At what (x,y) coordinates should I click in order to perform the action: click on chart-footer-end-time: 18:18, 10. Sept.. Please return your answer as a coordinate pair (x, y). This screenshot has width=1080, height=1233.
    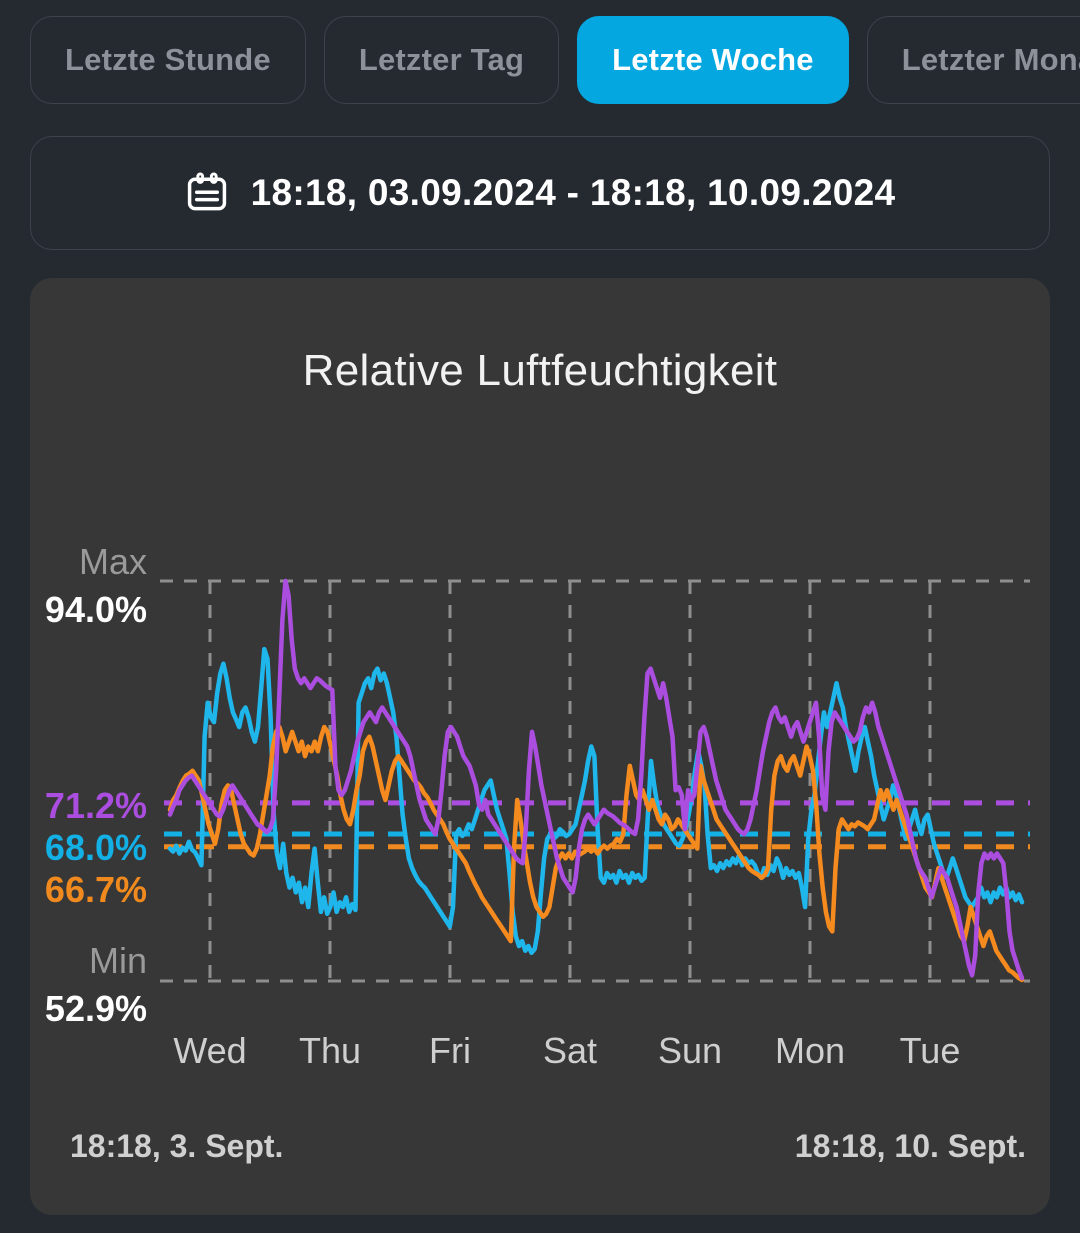
    Looking at the image, I should click on (910, 1146).